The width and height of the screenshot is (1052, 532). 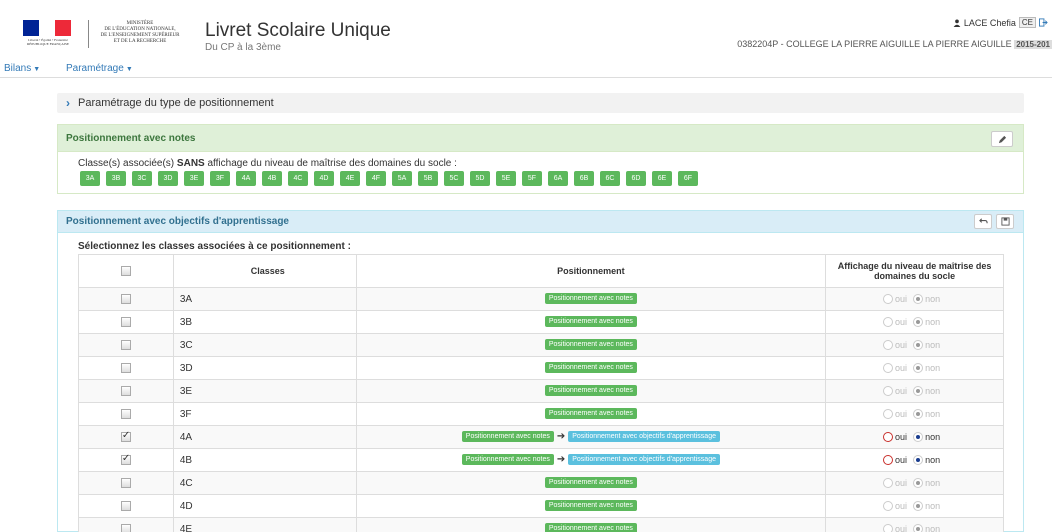 I want to click on class-chip: 5D, so click(x=480, y=178).